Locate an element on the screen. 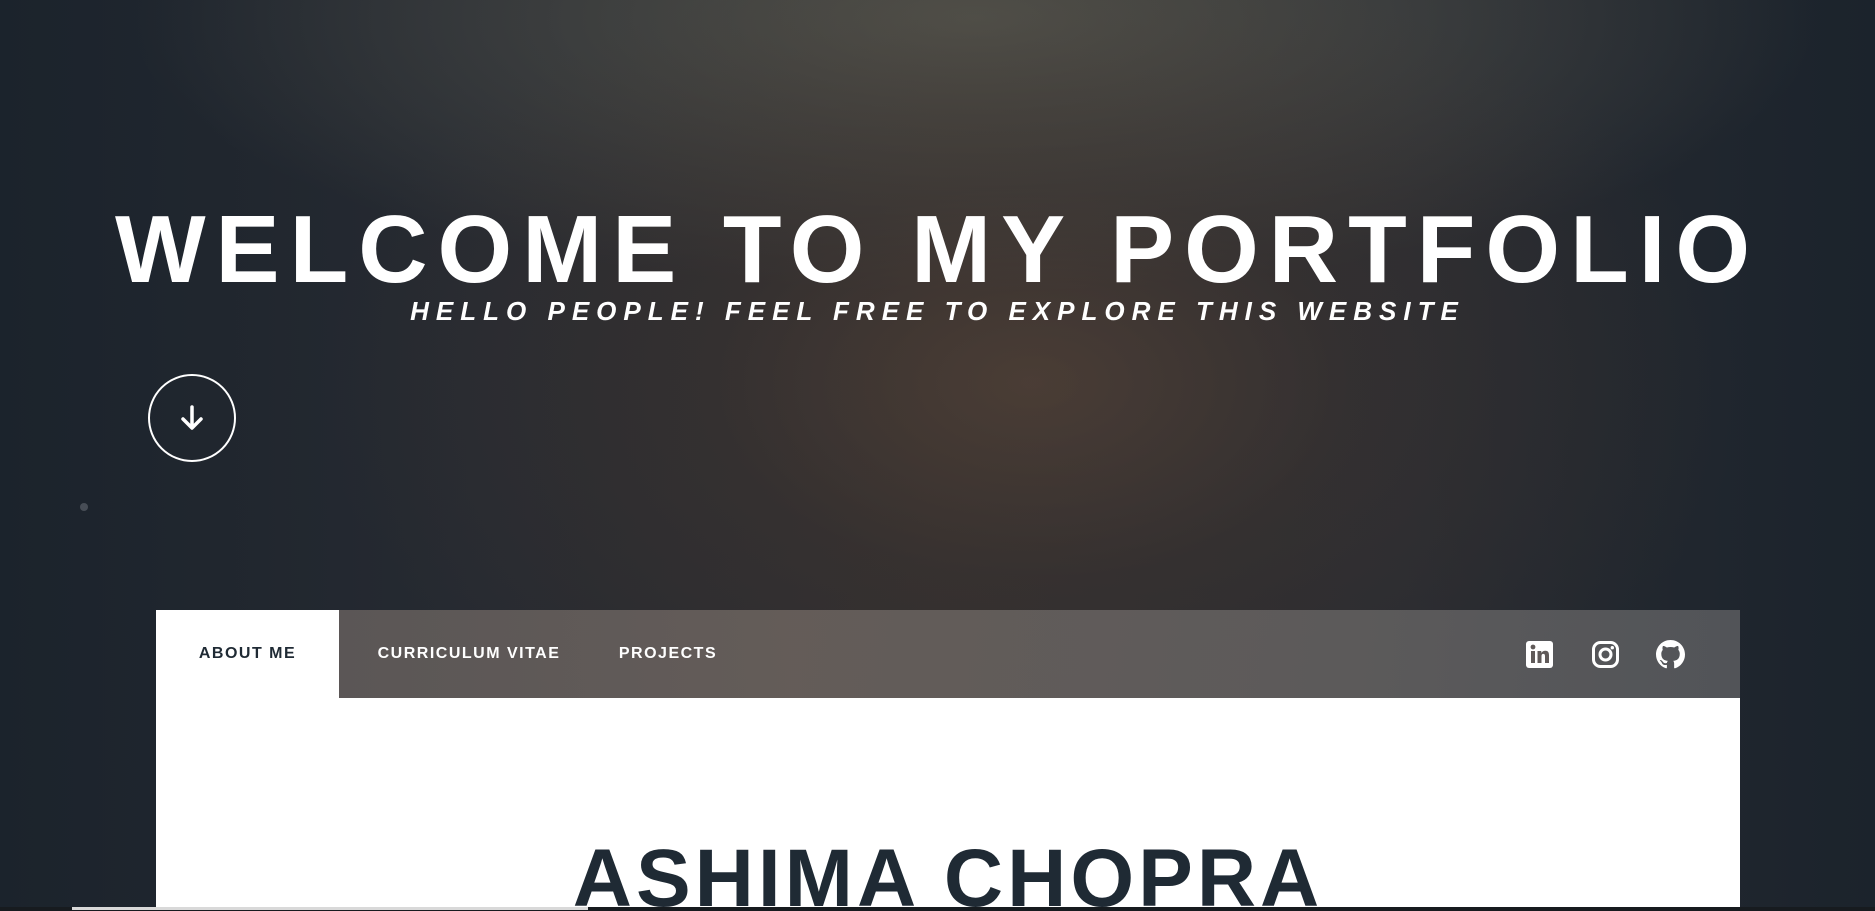 This screenshot has width=1875, height=911. arrow-down-icon is located at coordinates (192, 417).